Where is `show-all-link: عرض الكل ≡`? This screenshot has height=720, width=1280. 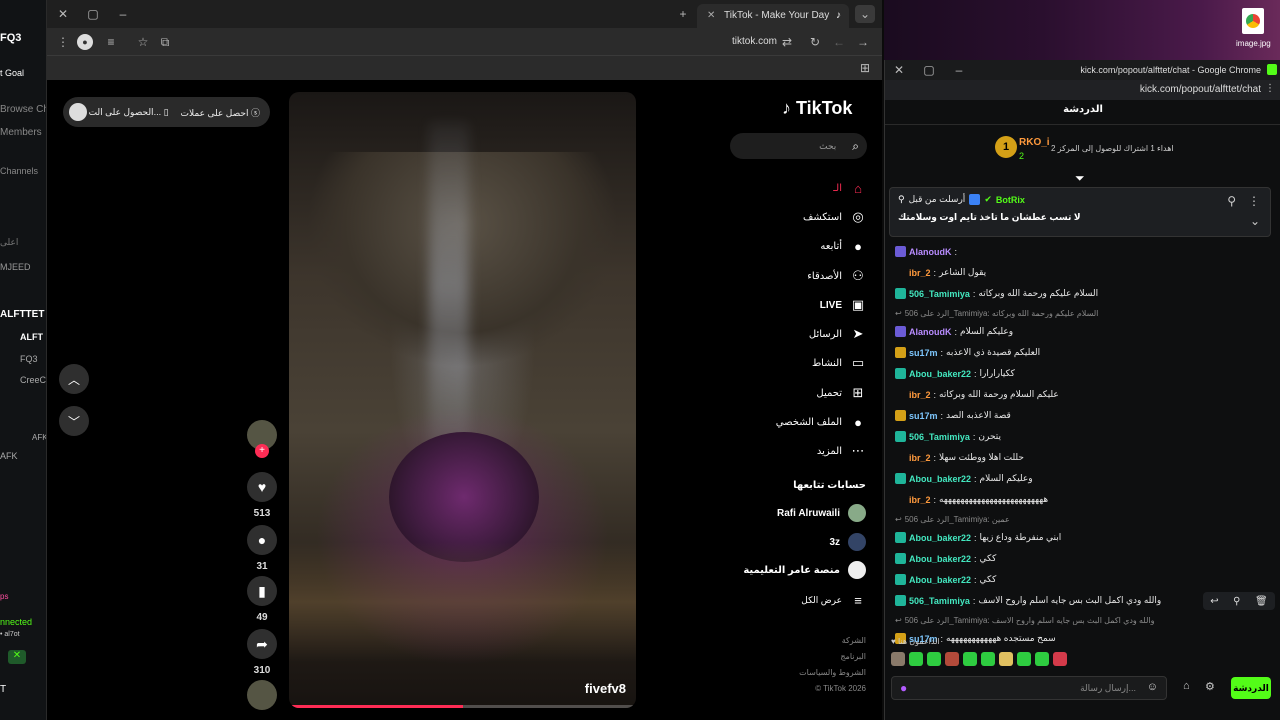 show-all-link: عرض الكل ≡ is located at coordinates (833, 600).